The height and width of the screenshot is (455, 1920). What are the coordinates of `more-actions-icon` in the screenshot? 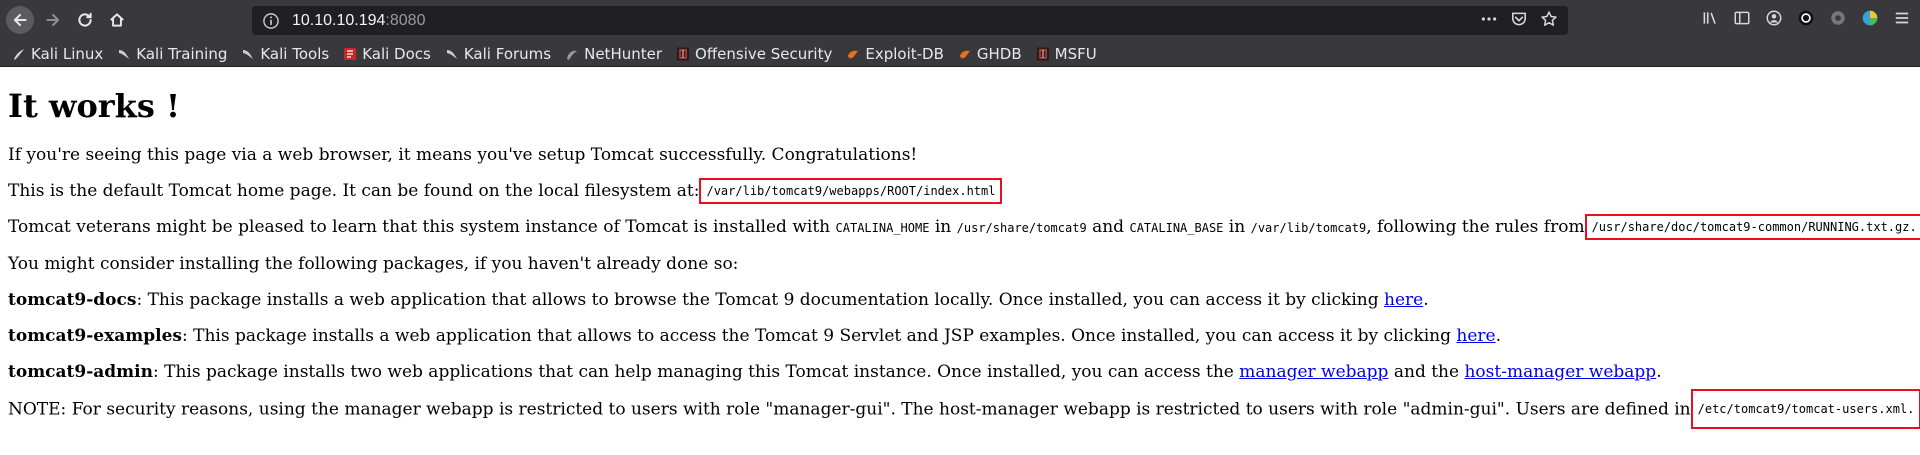 It's located at (1489, 19).